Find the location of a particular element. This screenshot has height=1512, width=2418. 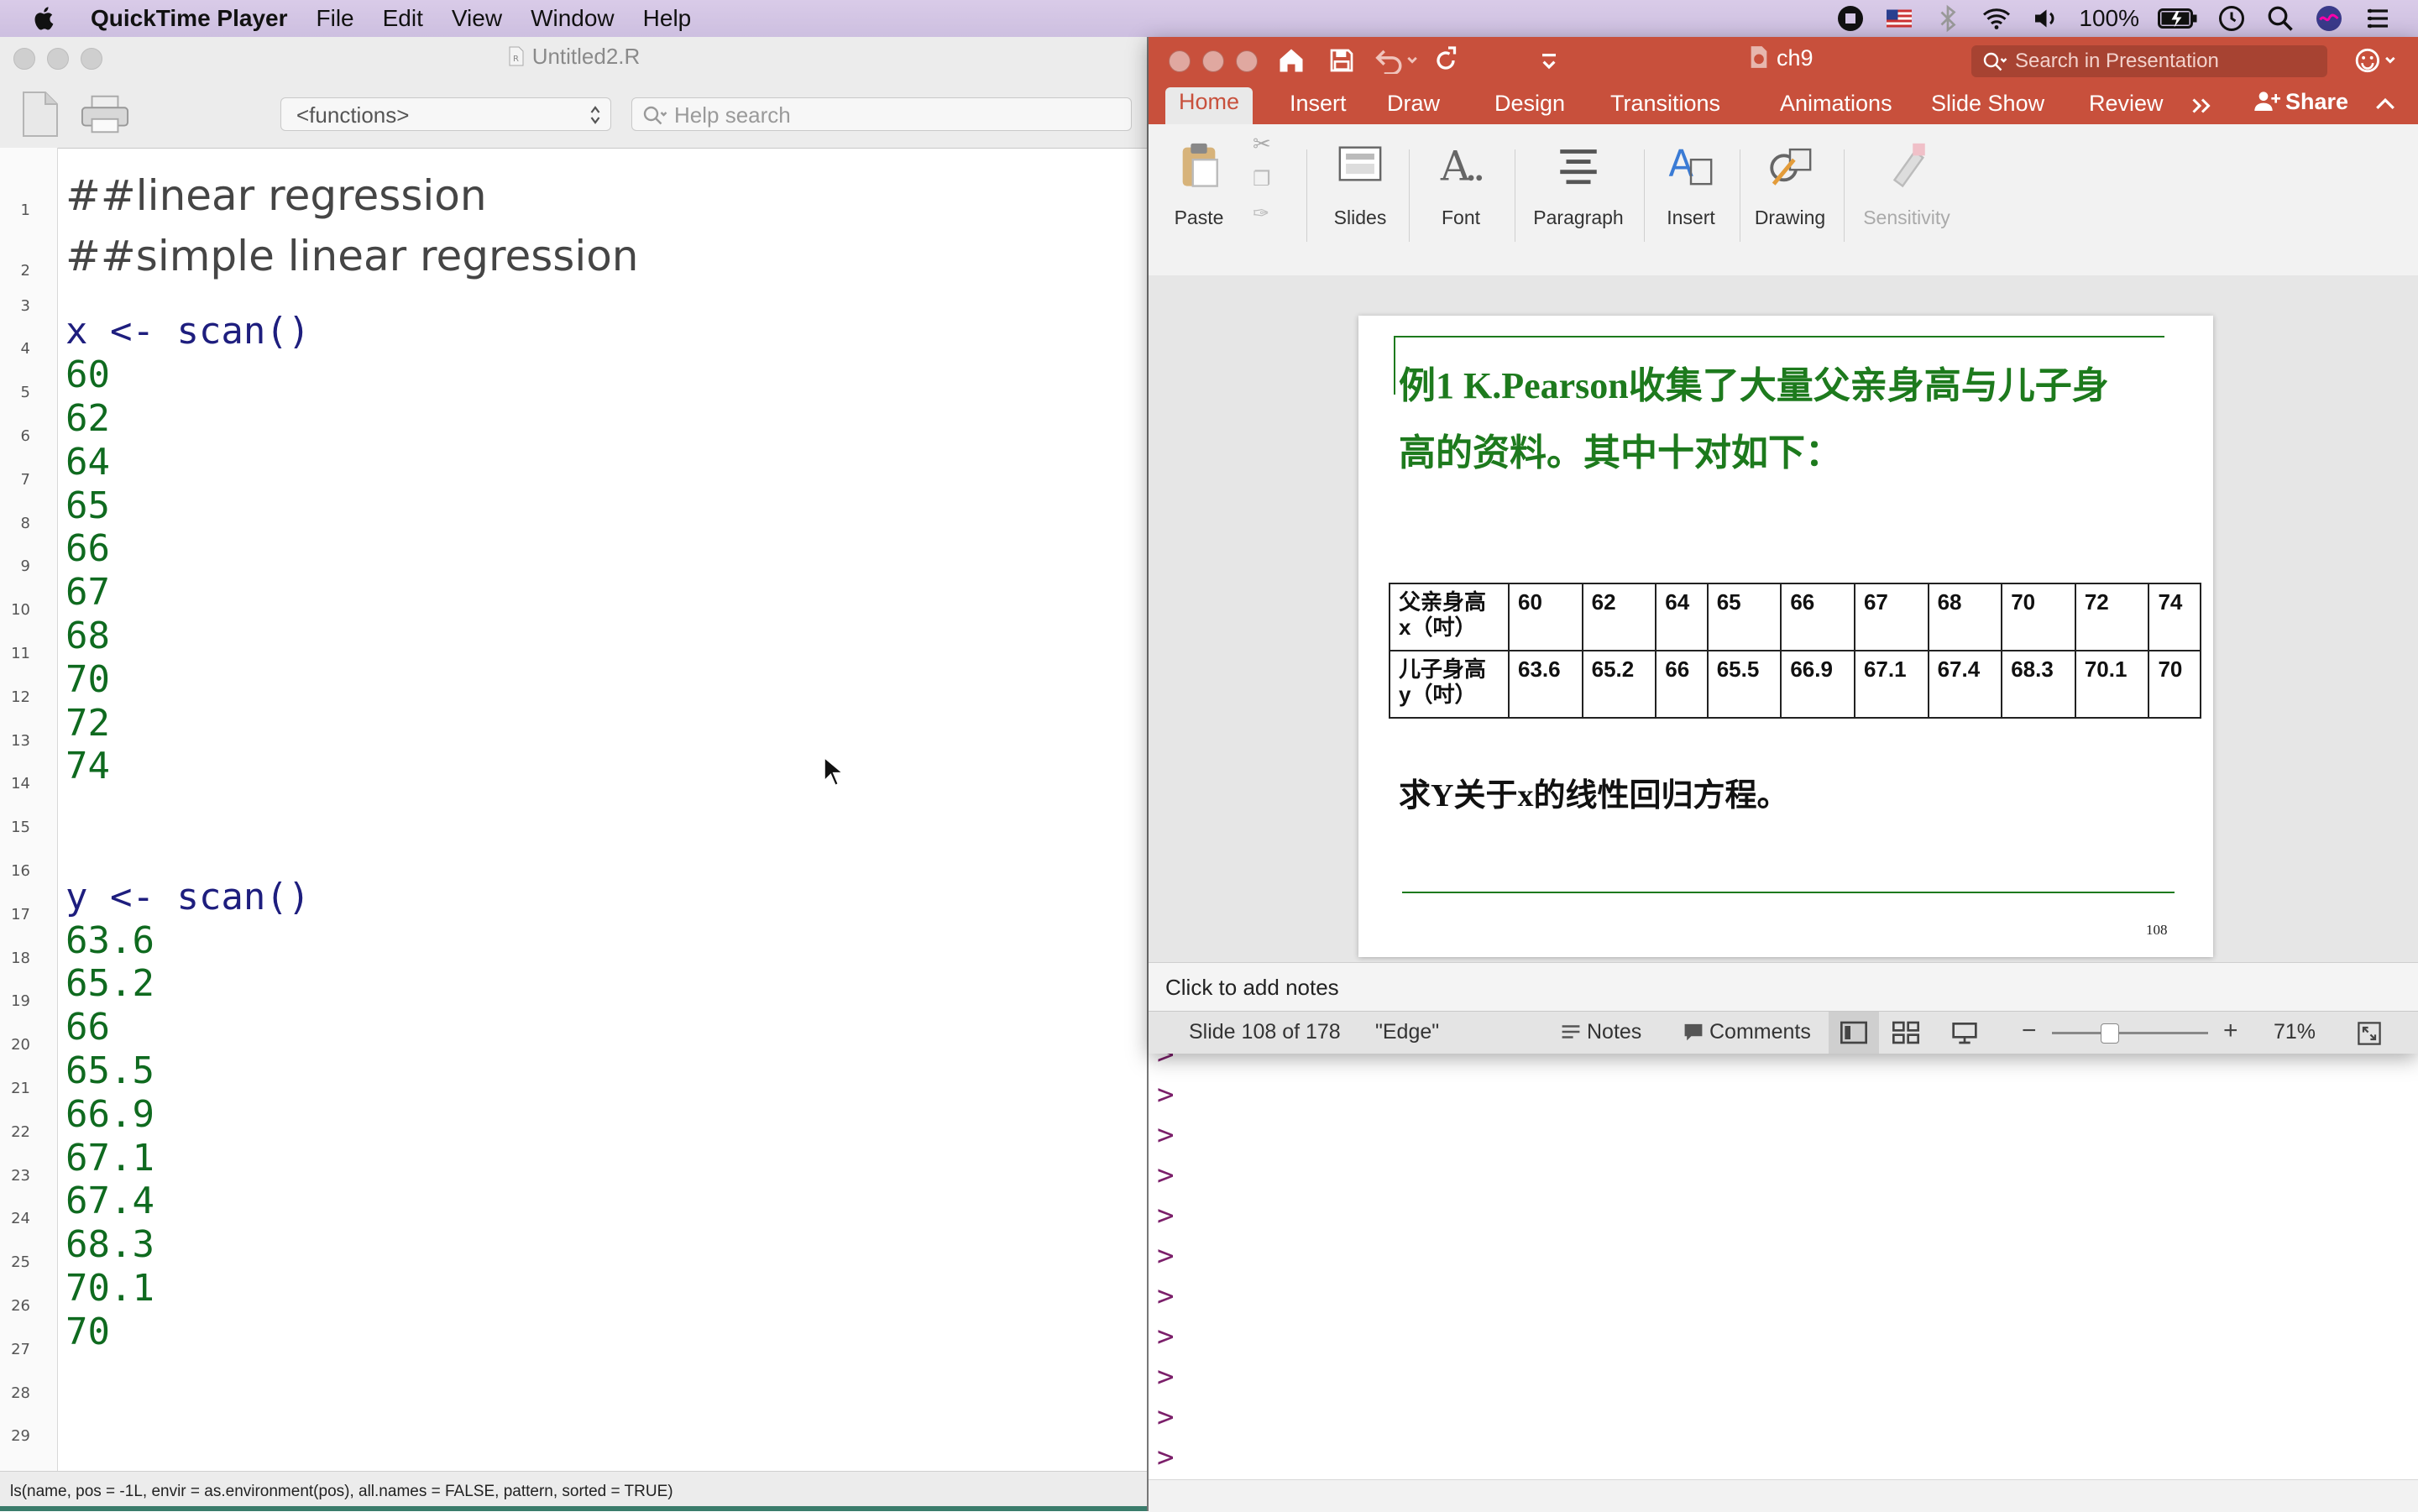

tab-design: Design is located at coordinates (1529, 104).